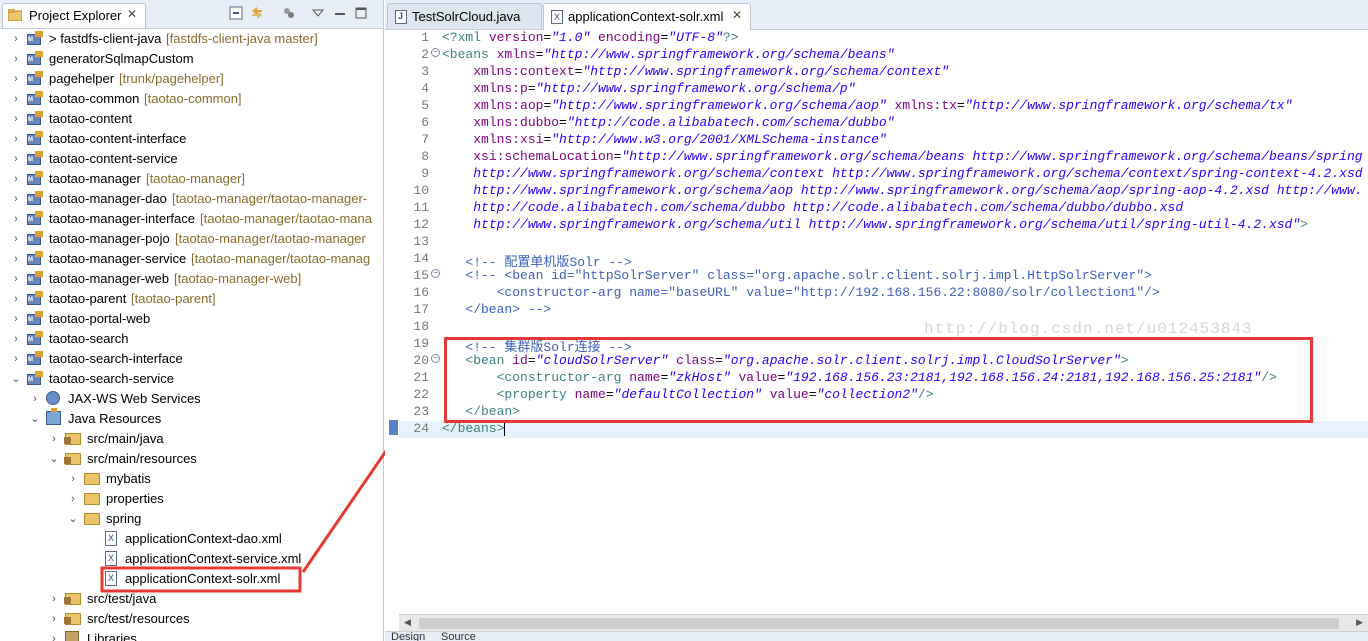 The image size is (1368, 641). Describe the element at coordinates (1359, 622) in the screenshot. I see `scroll-right-icon: ▶` at that location.